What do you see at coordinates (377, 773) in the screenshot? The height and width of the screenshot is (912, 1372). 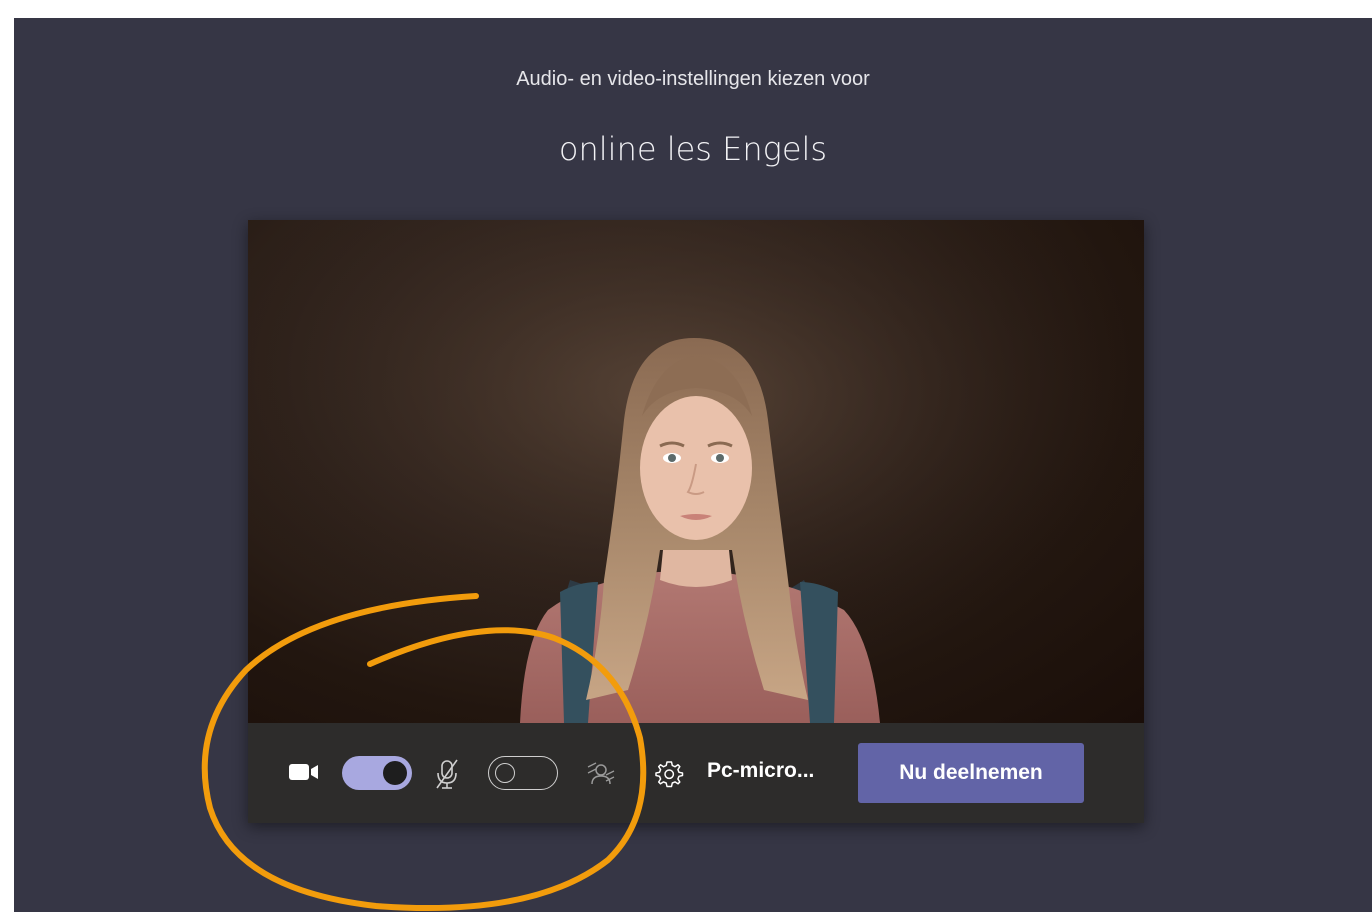 I see `camera-toggle` at bounding box center [377, 773].